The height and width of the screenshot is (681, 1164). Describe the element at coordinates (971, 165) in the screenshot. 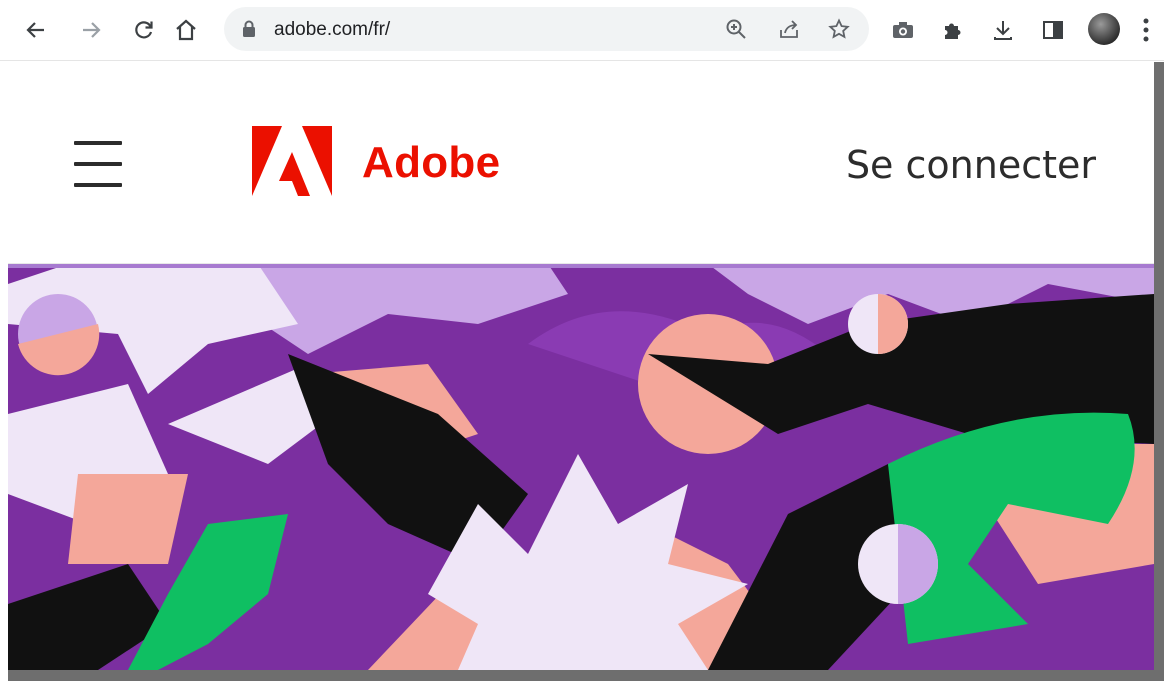

I see `signin-link: Se connecter` at that location.